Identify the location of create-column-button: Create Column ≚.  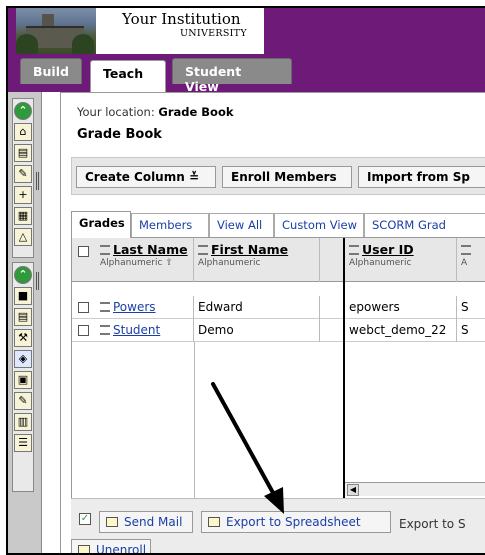
(146, 177).